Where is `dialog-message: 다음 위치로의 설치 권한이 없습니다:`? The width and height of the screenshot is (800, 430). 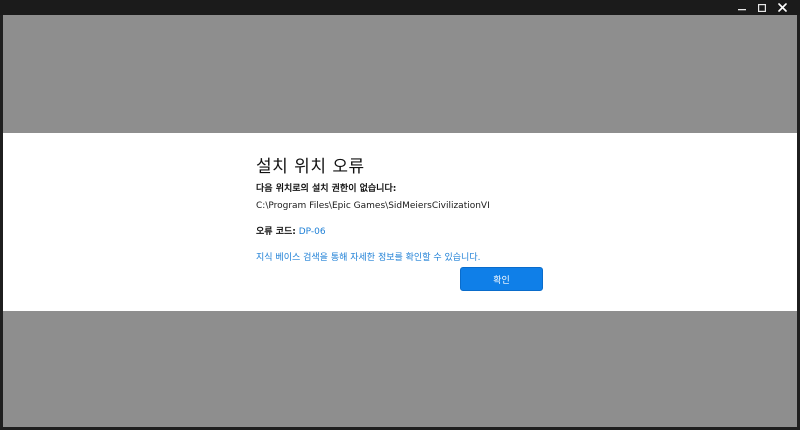 dialog-message: 다음 위치로의 설치 권한이 없습니다: is located at coordinates (326, 189).